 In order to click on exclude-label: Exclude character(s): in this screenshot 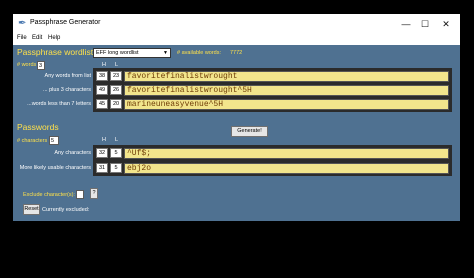, I will do `click(49, 195)`.